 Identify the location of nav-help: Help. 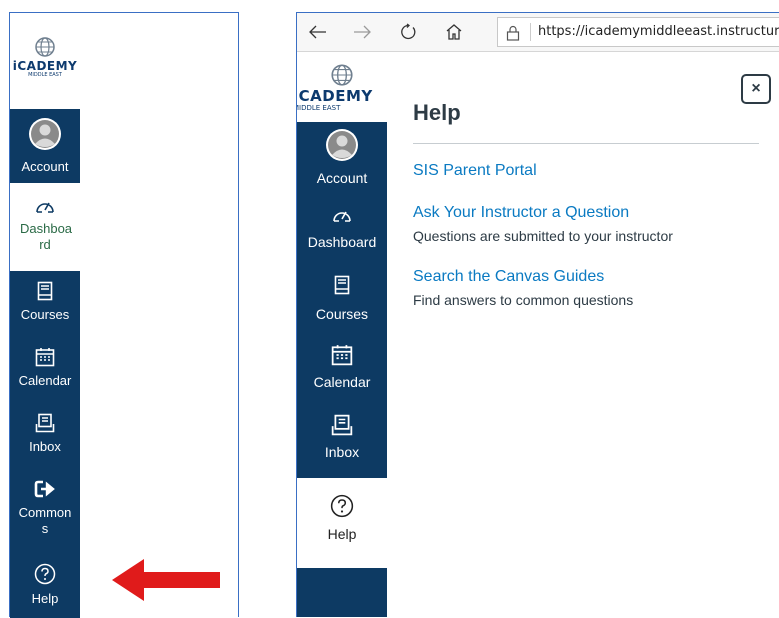
(45, 587).